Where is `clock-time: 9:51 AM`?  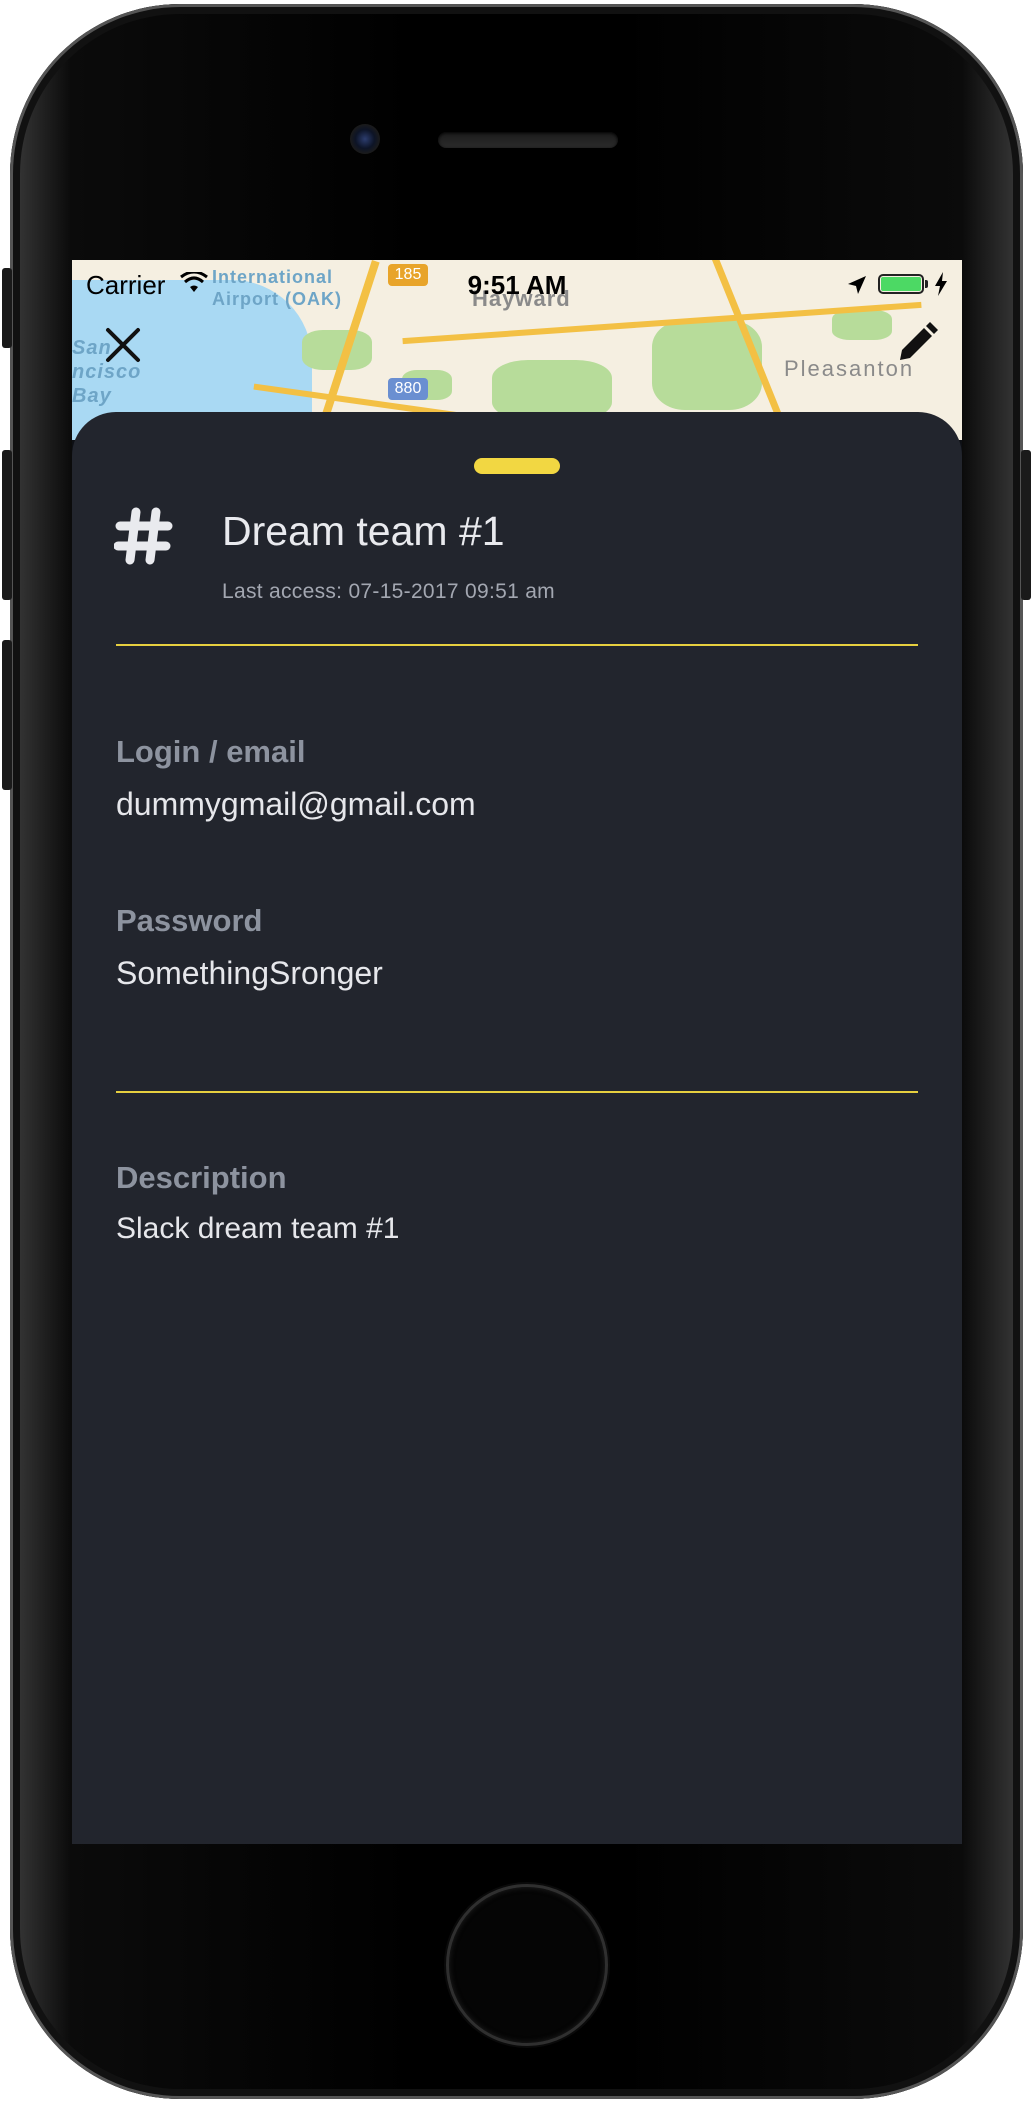 clock-time: 9:51 AM is located at coordinates (517, 285).